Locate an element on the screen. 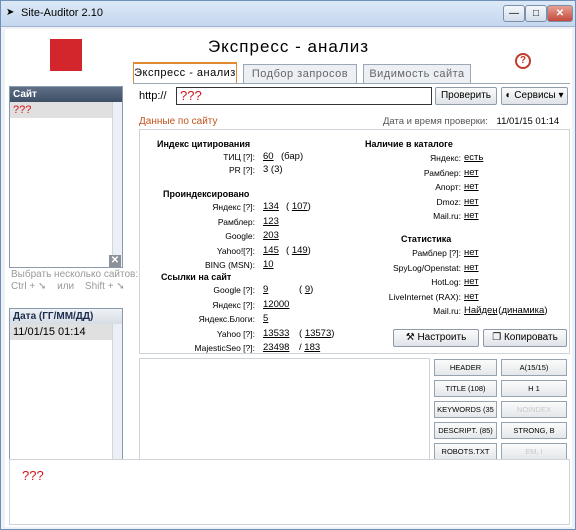 Image resolution: width=576 pixels, height=530 pixels. row-extra-wrap: , (динамика) is located at coordinates (520, 311).